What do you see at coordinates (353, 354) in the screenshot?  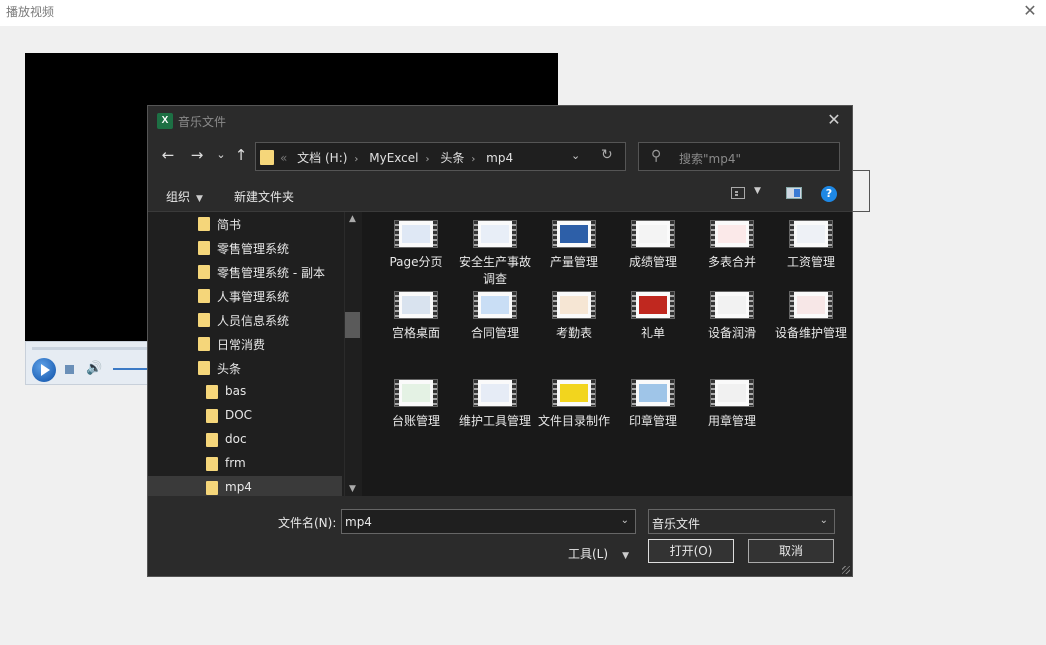 I see `tree-scrollbar: ▲ ▼` at bounding box center [353, 354].